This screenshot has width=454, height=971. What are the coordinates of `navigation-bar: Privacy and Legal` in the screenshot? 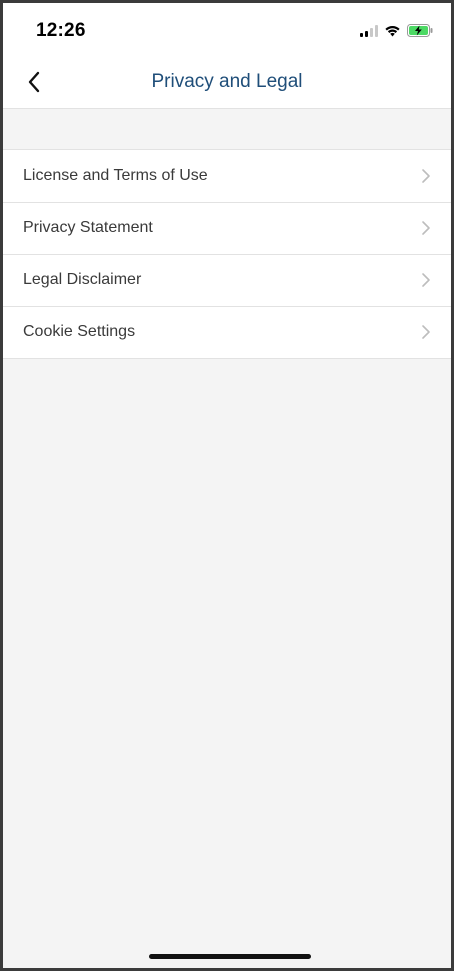 It's located at (227, 82).